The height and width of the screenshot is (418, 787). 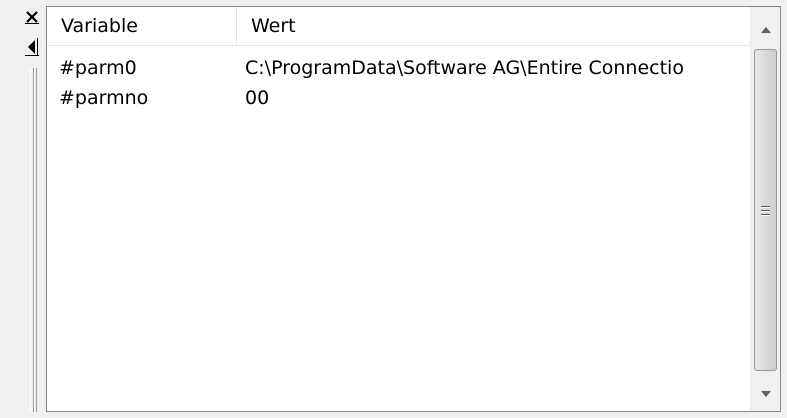 I want to click on column-header-label: Wert, so click(x=273, y=26).